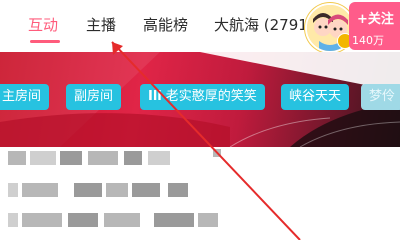 The height and width of the screenshot is (240, 400). Describe the element at coordinates (264, 24) in the screenshot. I see `tab-guard: 大航海 (2791)` at that location.